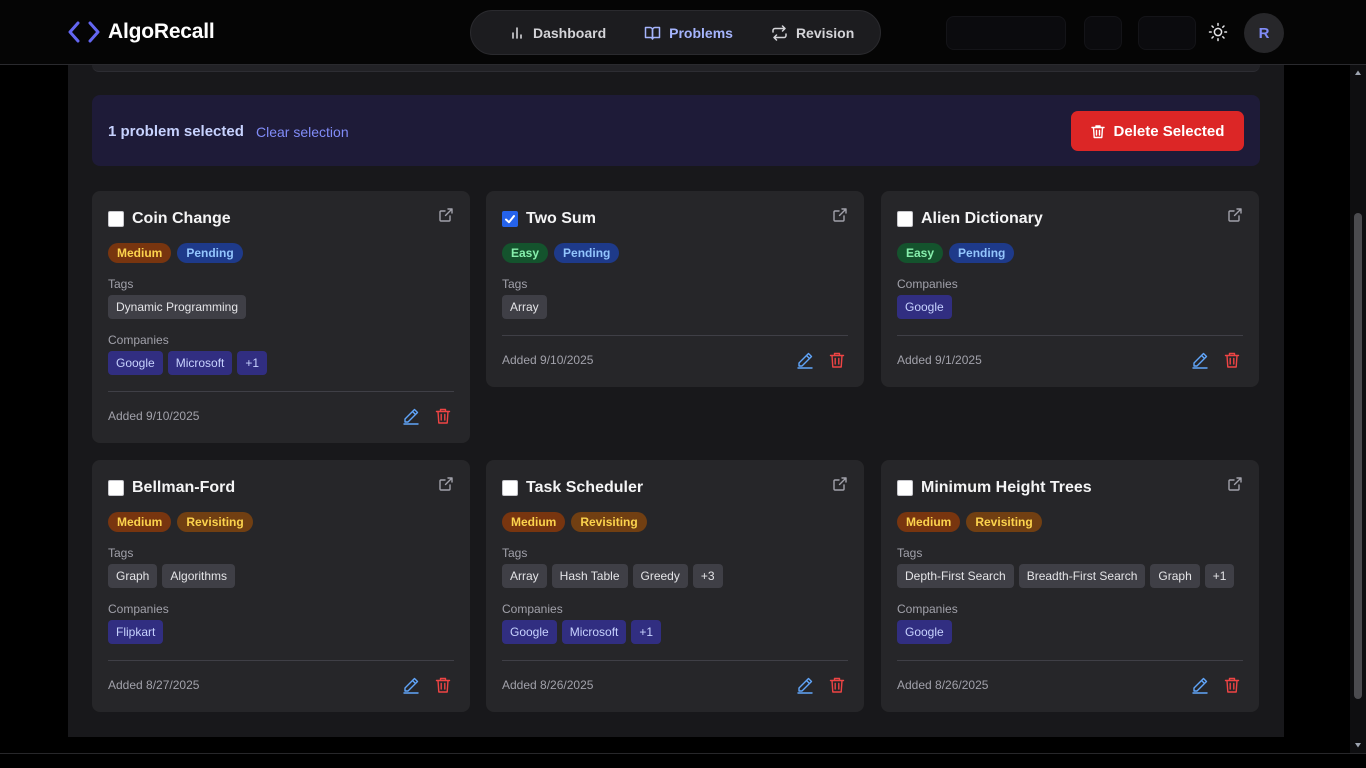  I want to click on app-logo: AlgoRecall, so click(141, 32).